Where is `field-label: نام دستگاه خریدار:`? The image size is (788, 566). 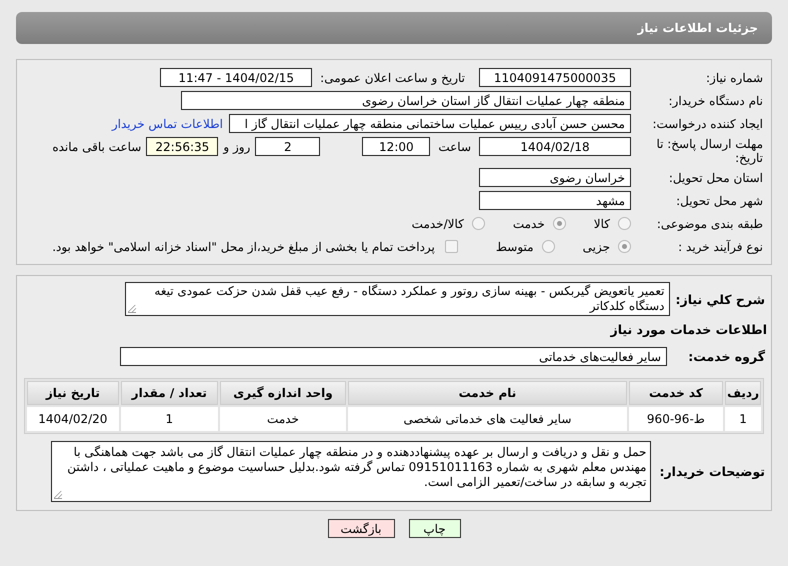 field-label: نام دستگاه خریدار: is located at coordinates (715, 101).